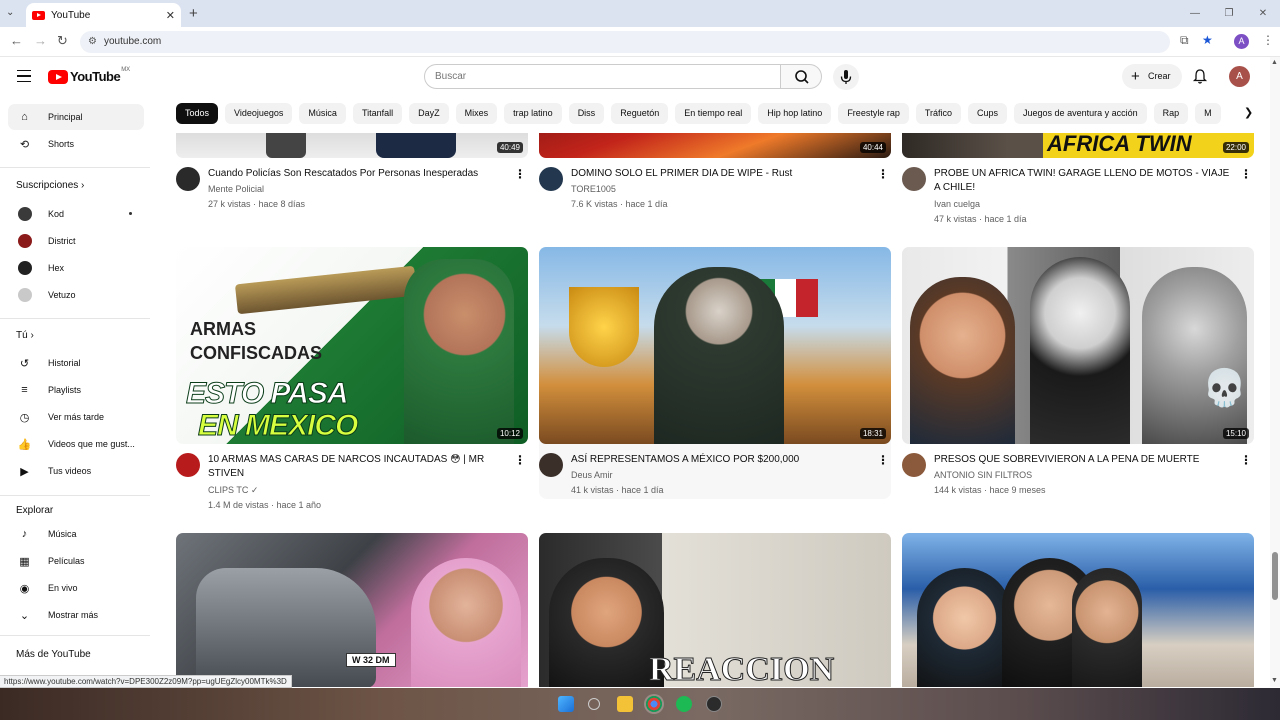 The image size is (1280, 720). Describe the element at coordinates (76, 241) in the screenshot. I see `subscription-item: District` at that location.